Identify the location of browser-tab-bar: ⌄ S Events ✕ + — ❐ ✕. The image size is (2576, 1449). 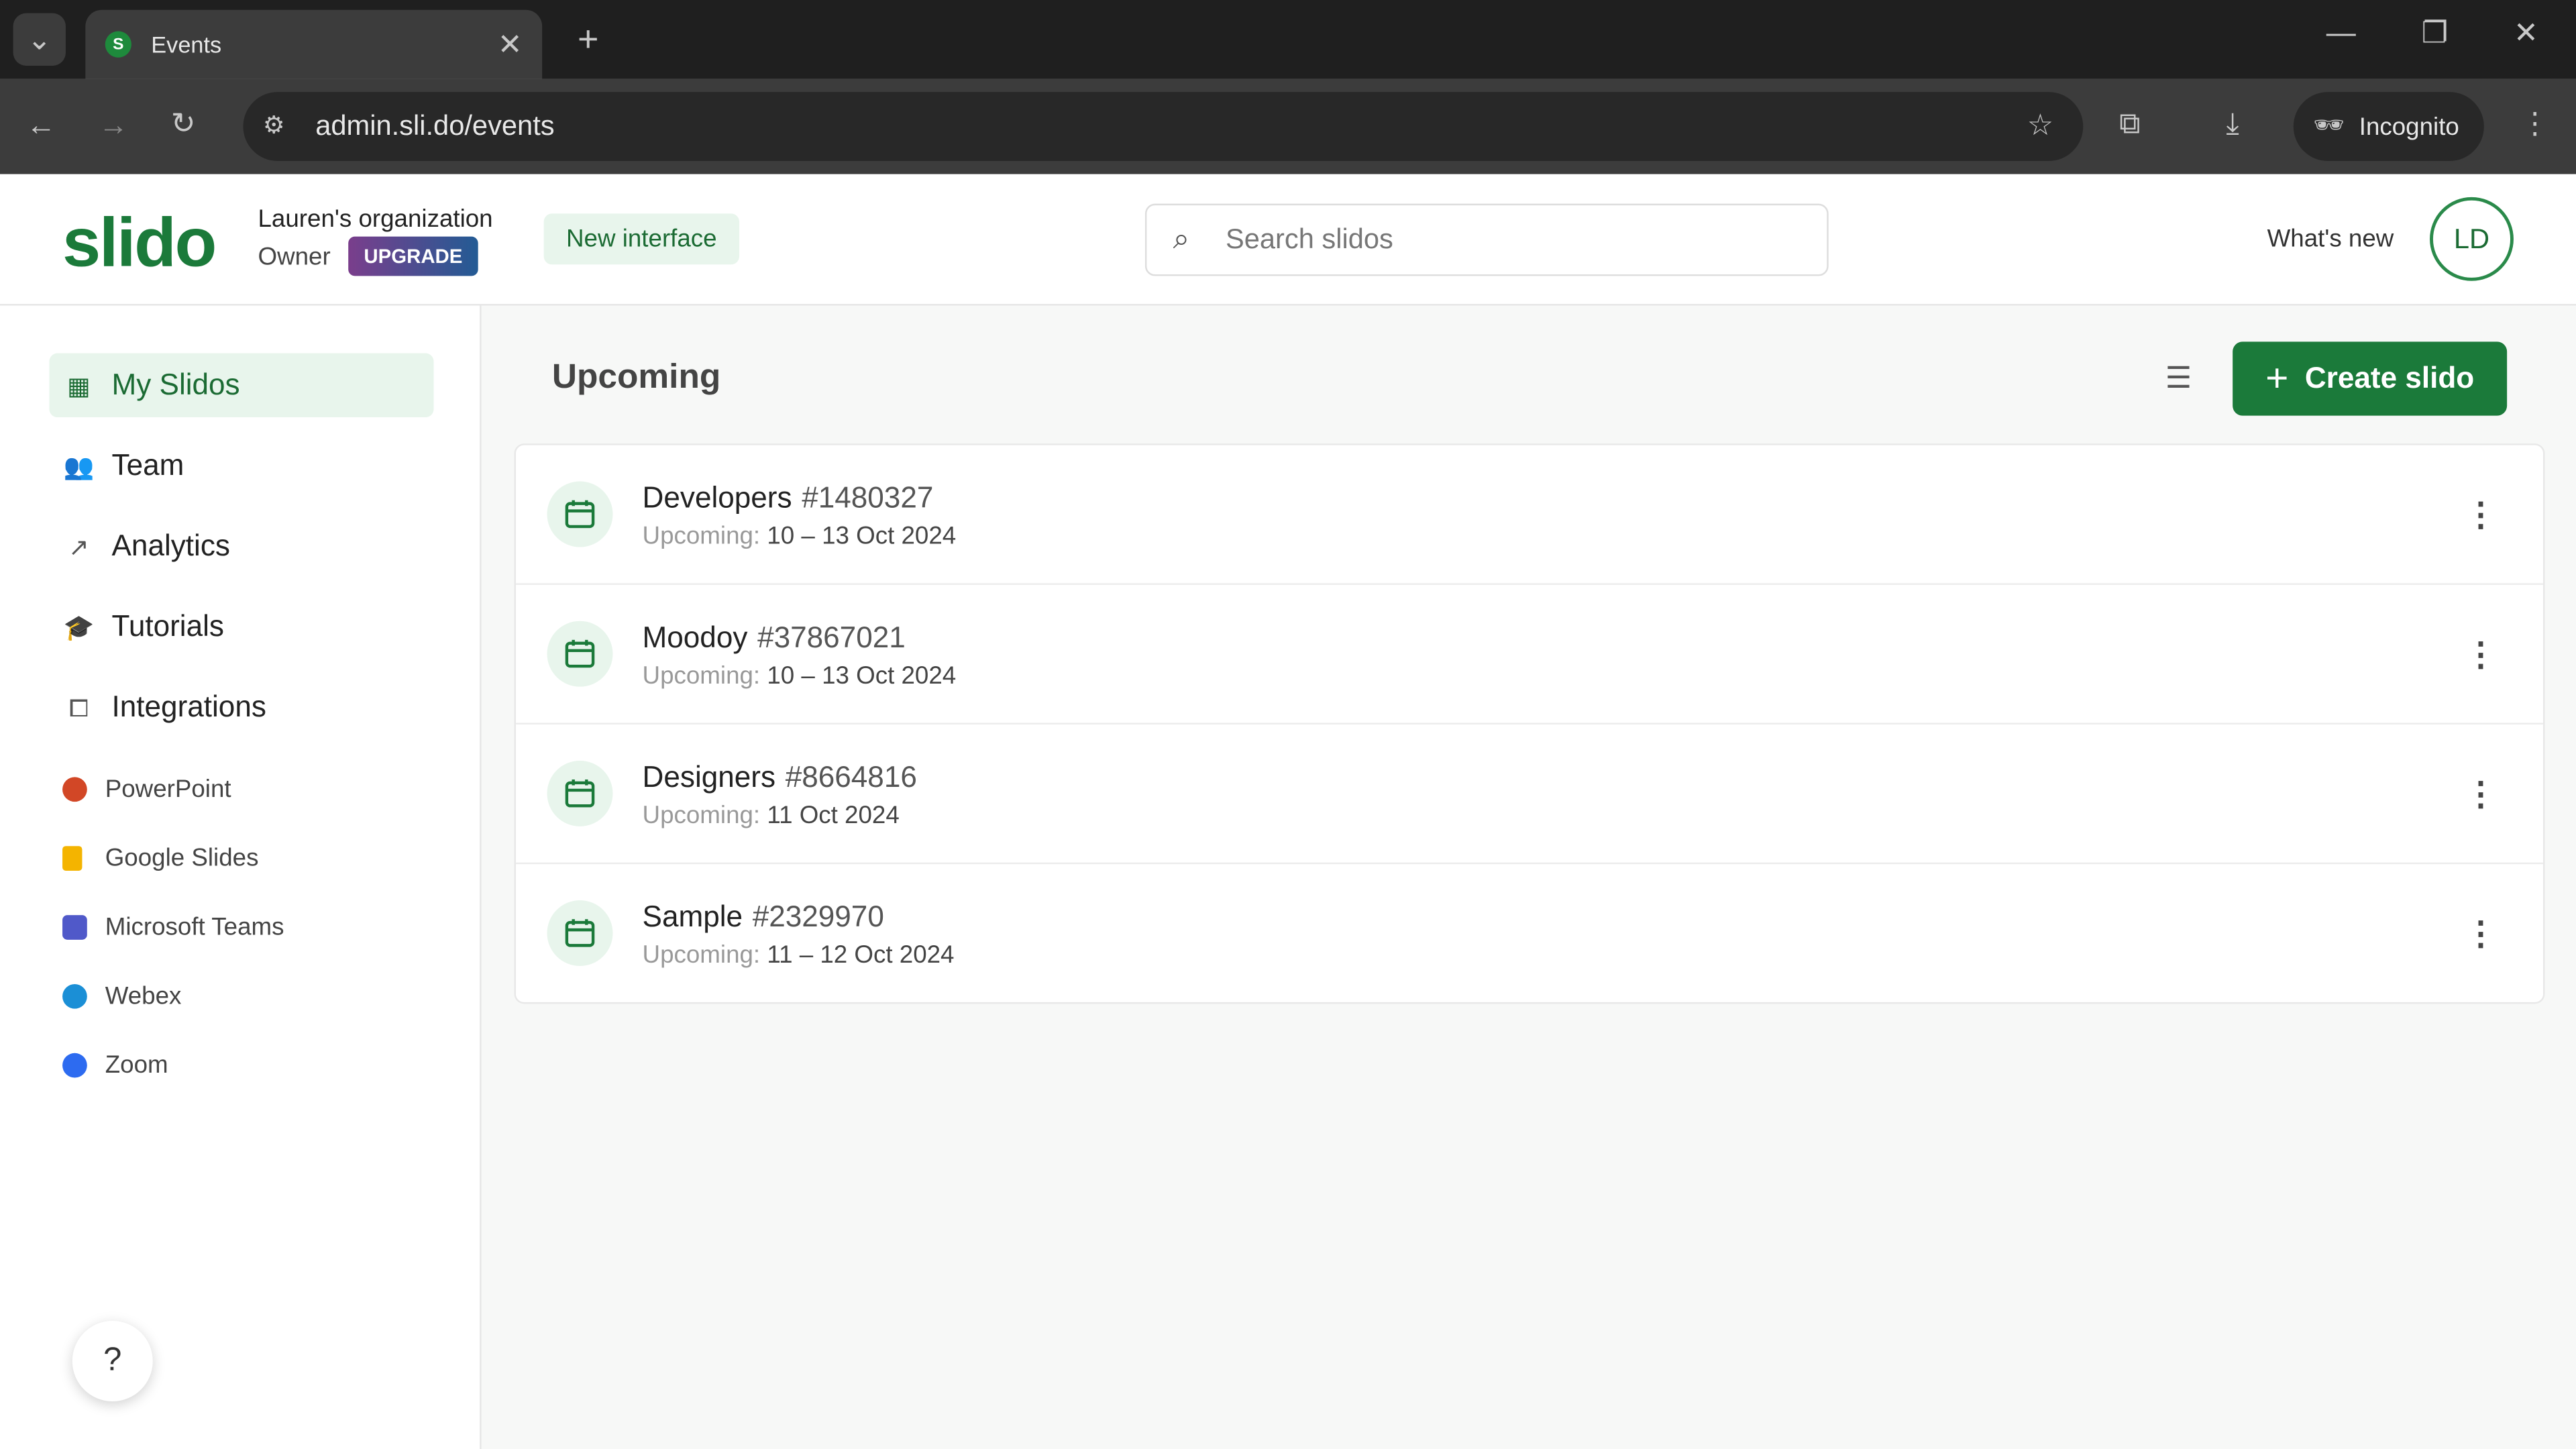
(1288, 39).